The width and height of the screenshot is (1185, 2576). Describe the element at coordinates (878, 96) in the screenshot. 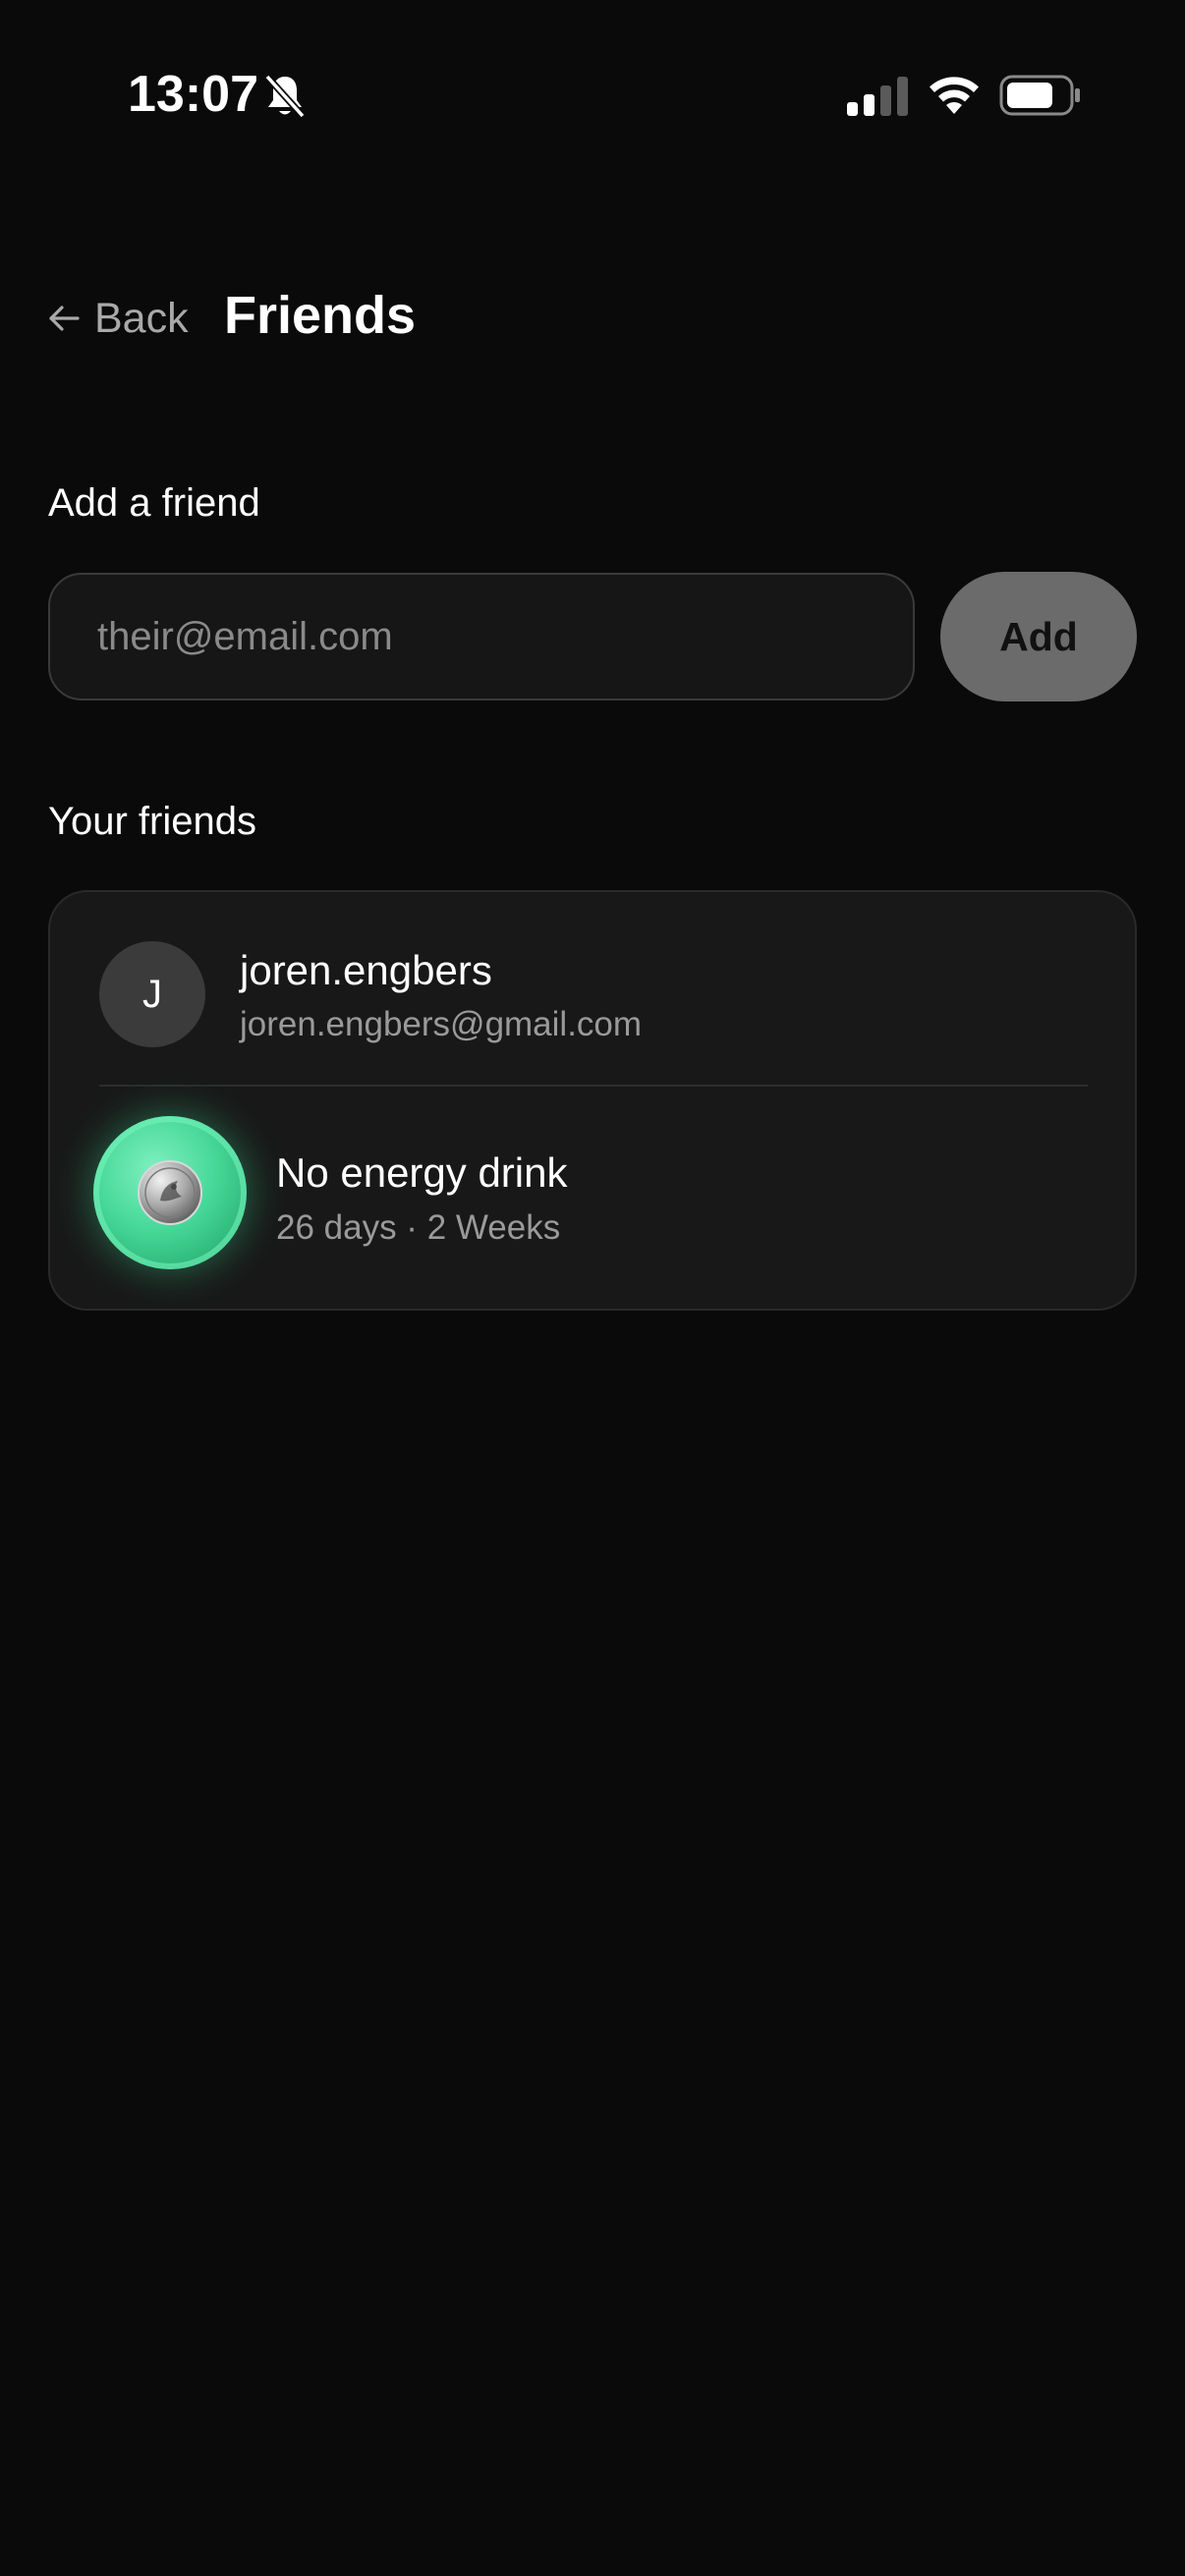

I see `signal-icon` at that location.